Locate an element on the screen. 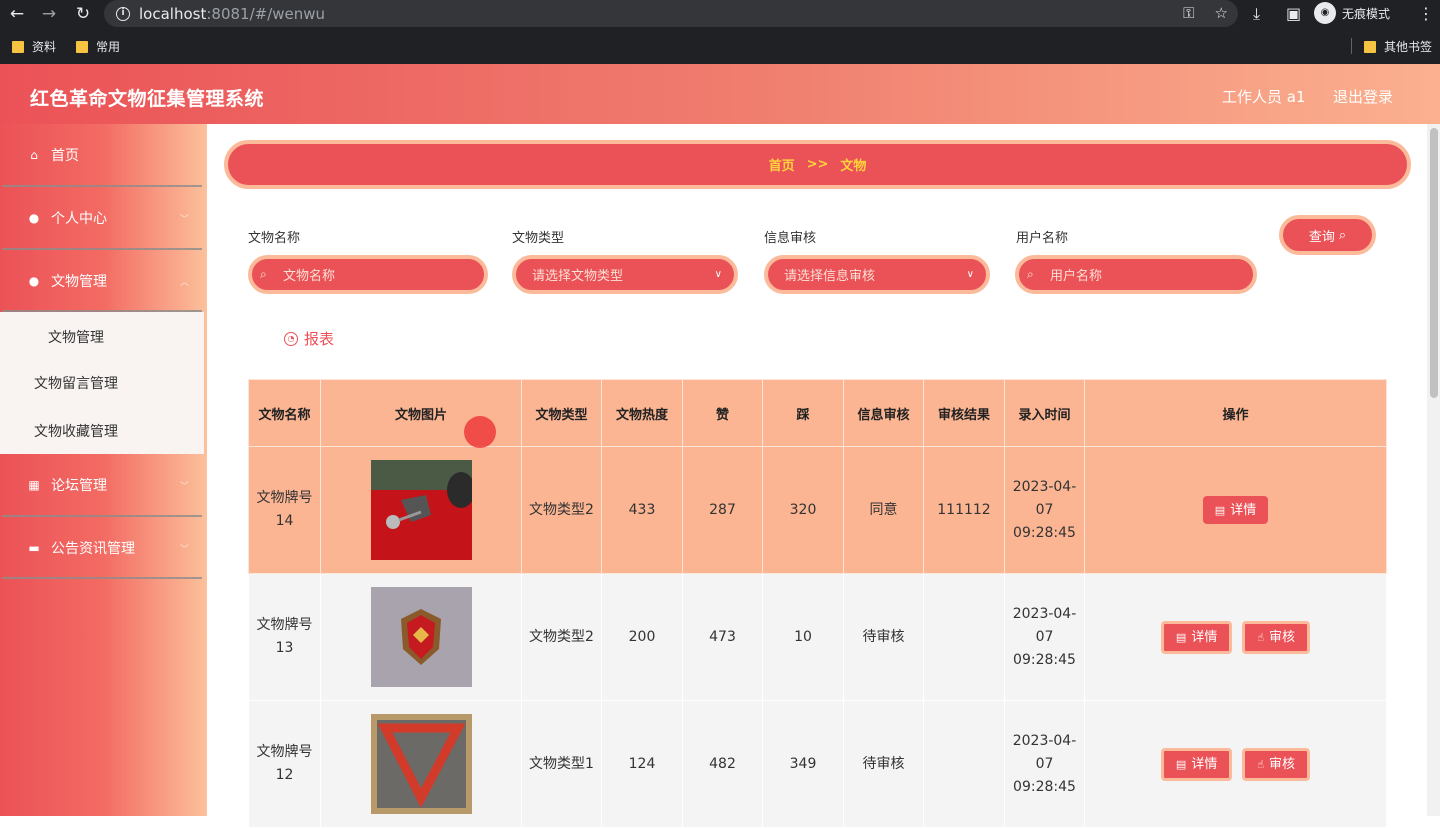 The height and width of the screenshot is (828, 1440). back-icon: ← is located at coordinates (17, 14).